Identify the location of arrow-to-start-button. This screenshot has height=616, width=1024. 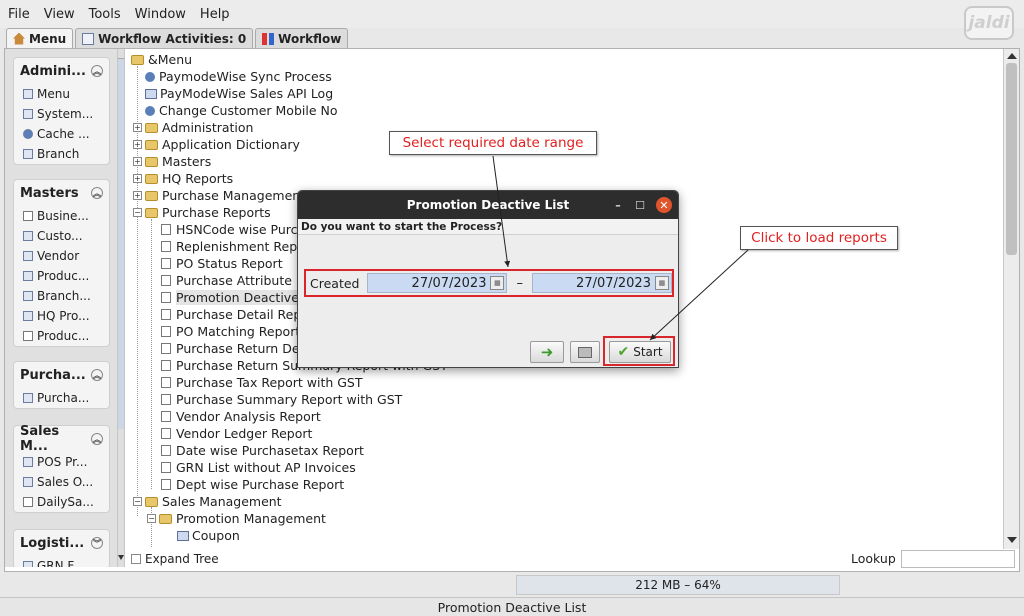
(699, 295).